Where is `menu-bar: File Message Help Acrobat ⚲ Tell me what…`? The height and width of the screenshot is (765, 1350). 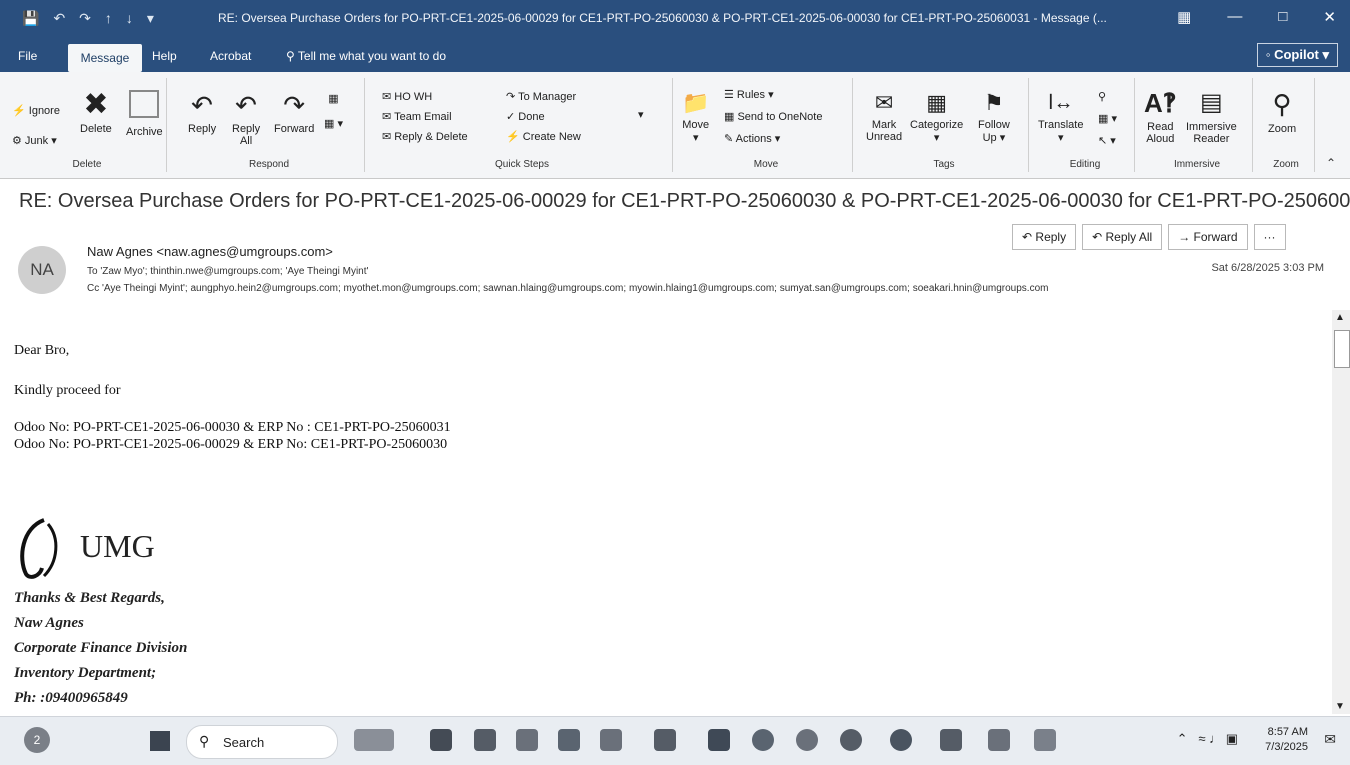
menu-bar: File Message Help Acrobat ⚲ Tell me what… is located at coordinates (675, 55).